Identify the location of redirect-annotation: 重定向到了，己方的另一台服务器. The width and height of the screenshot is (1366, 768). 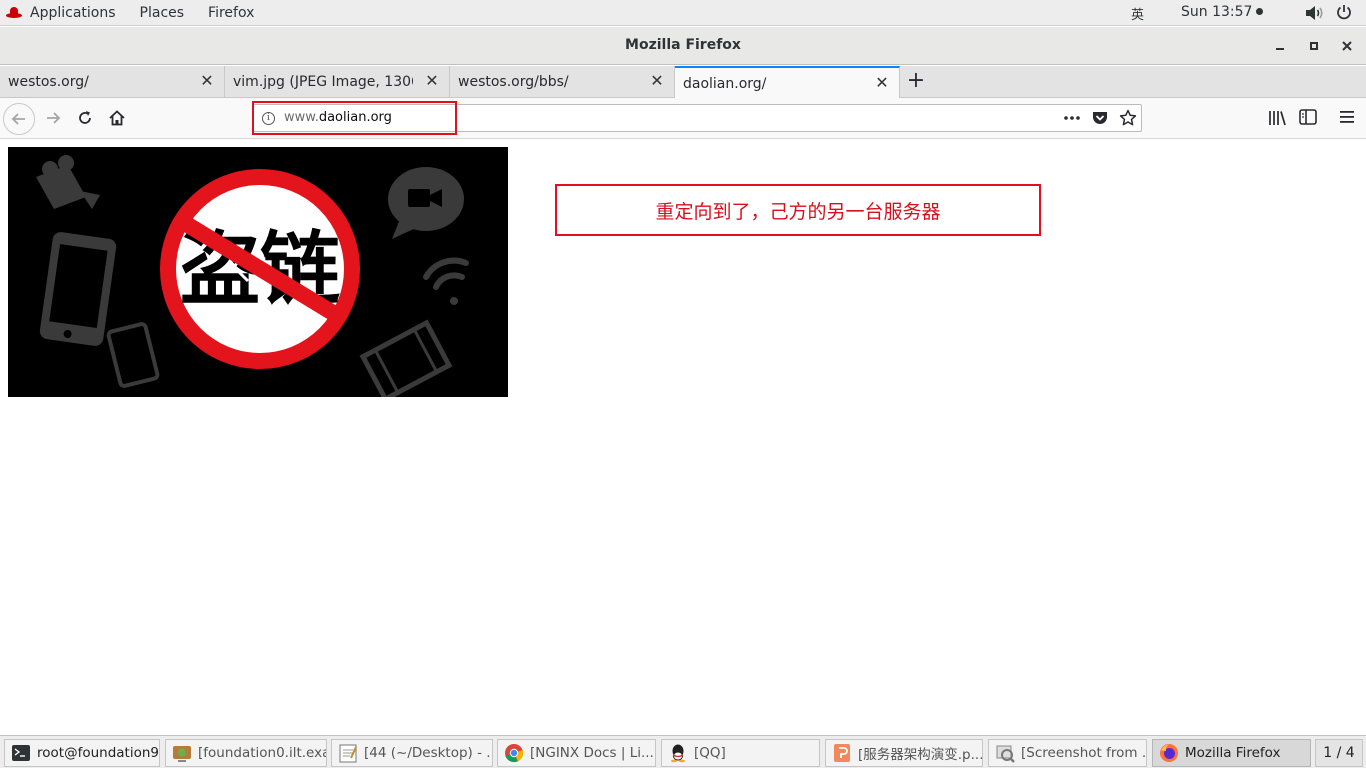
(798, 210).